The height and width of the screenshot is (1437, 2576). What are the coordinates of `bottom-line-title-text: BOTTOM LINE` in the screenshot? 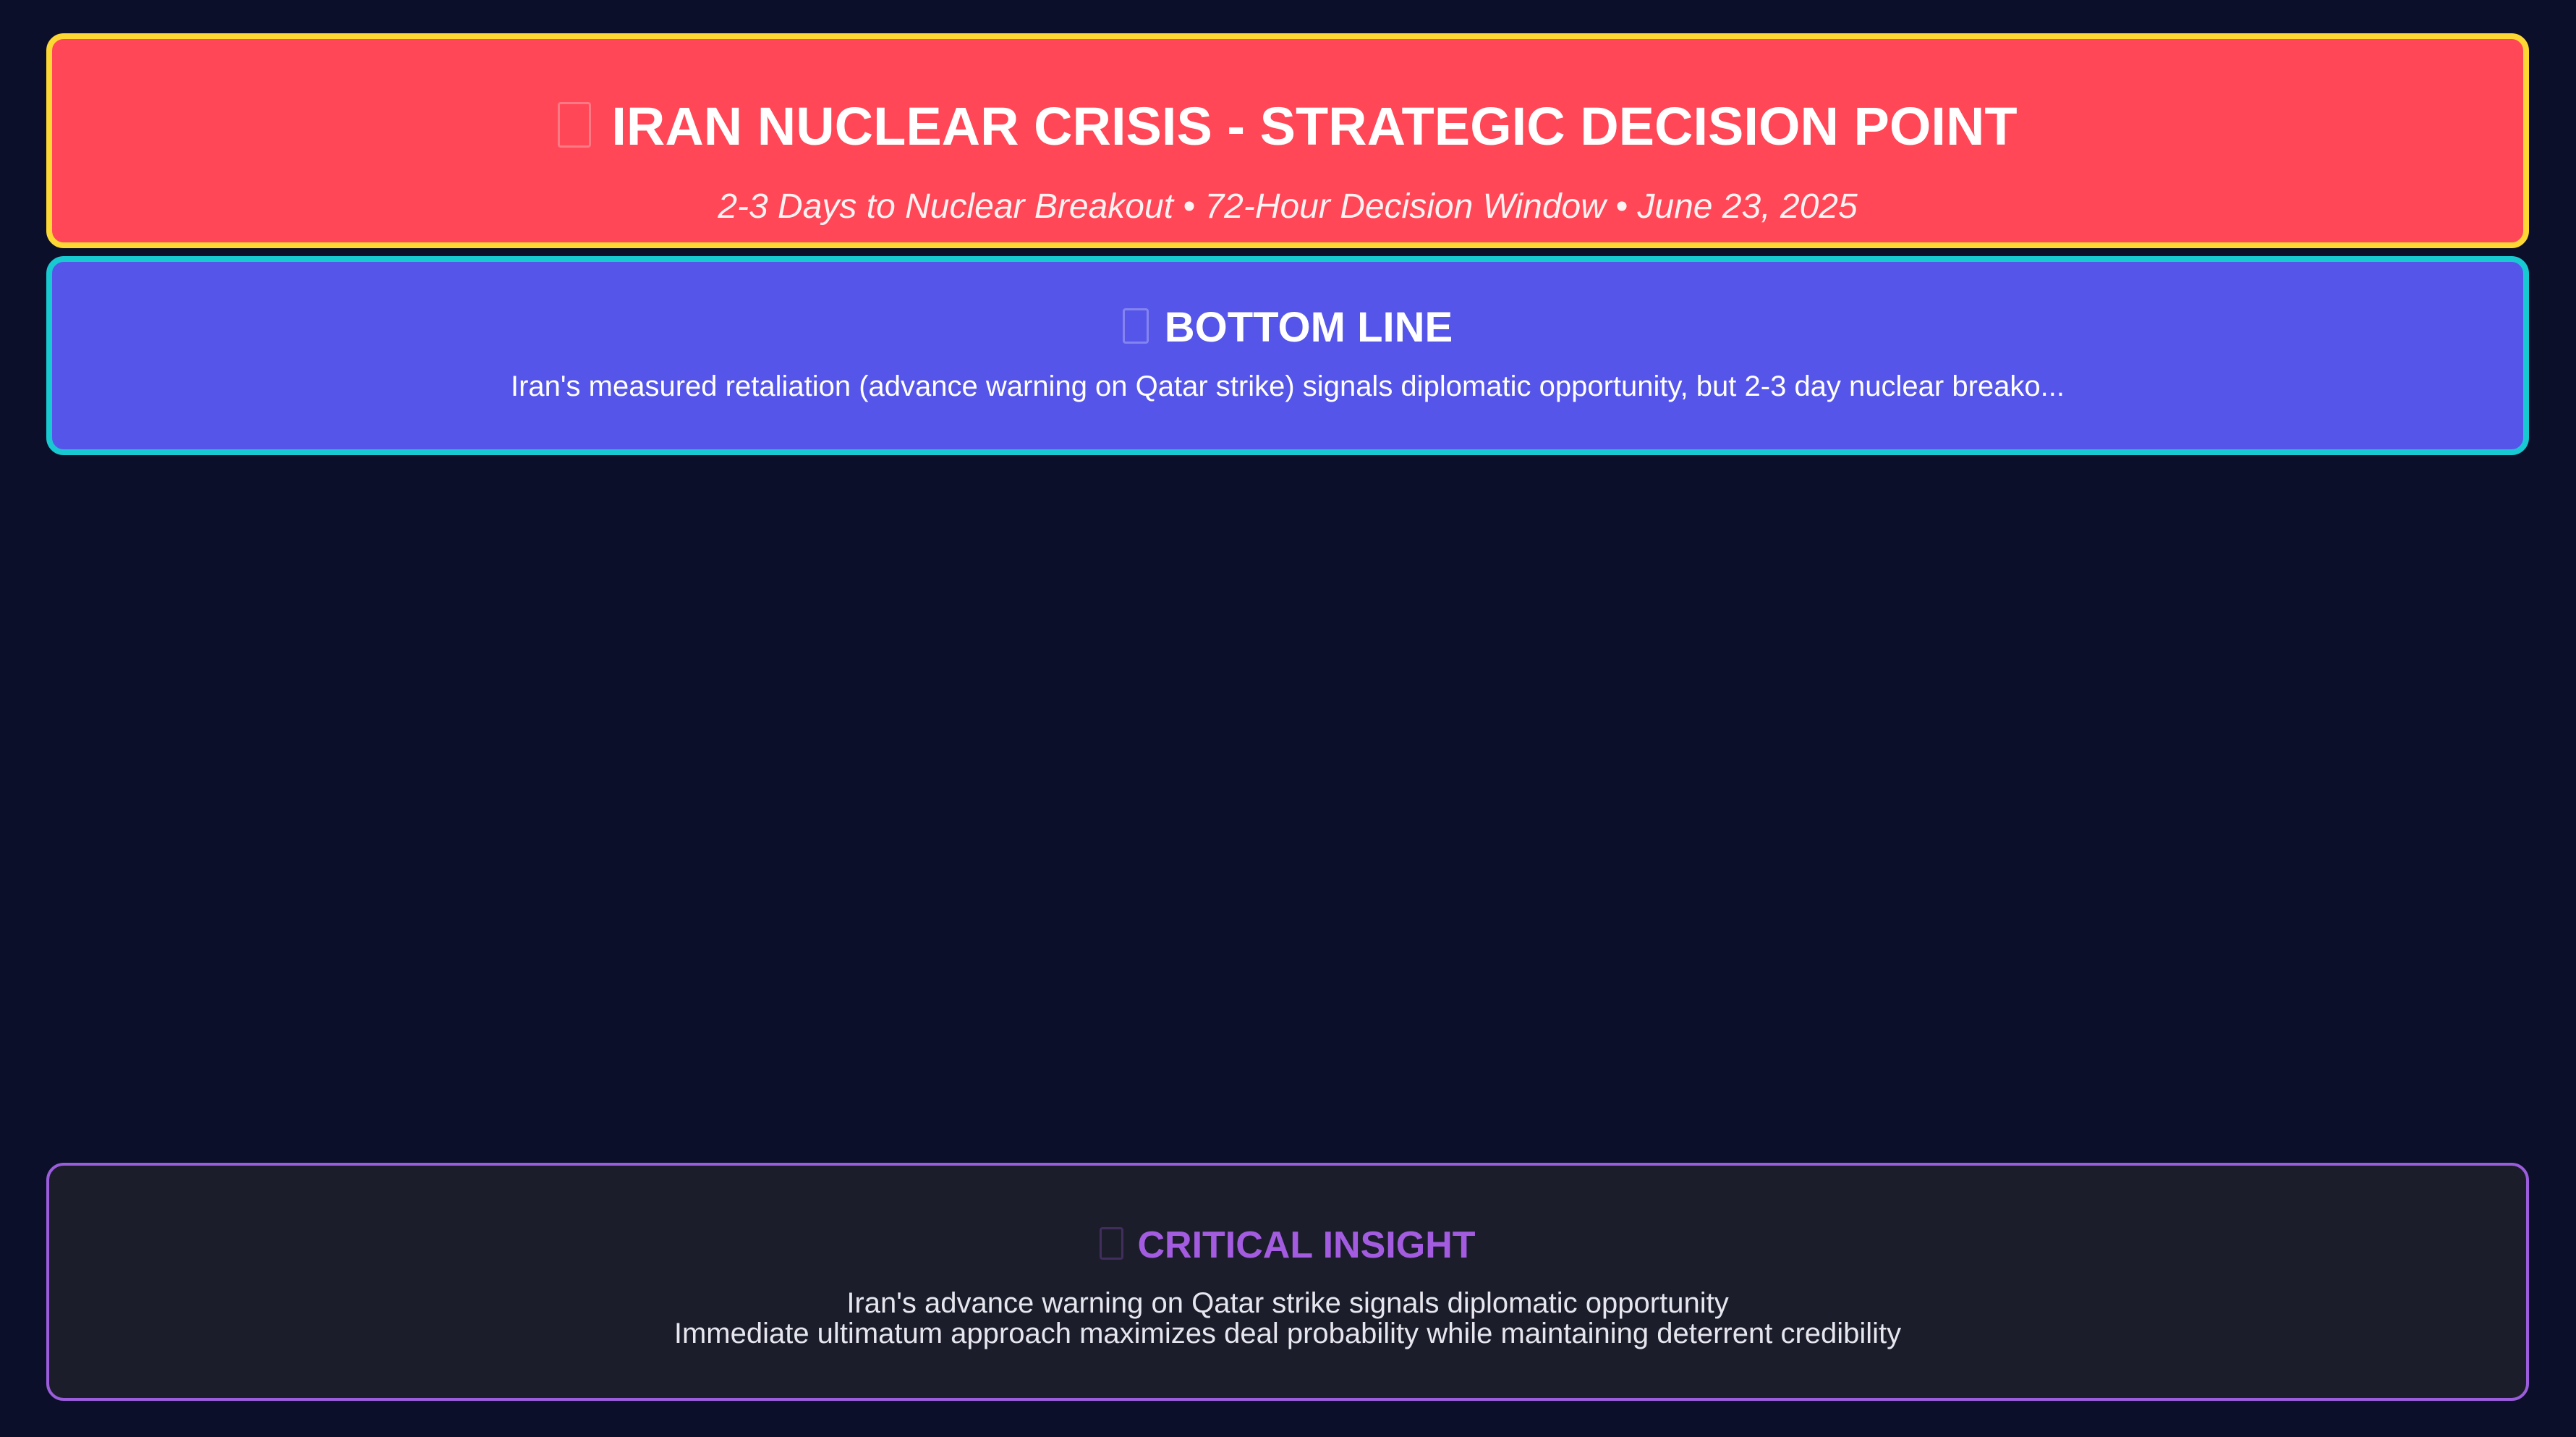 It's located at (1308, 328).